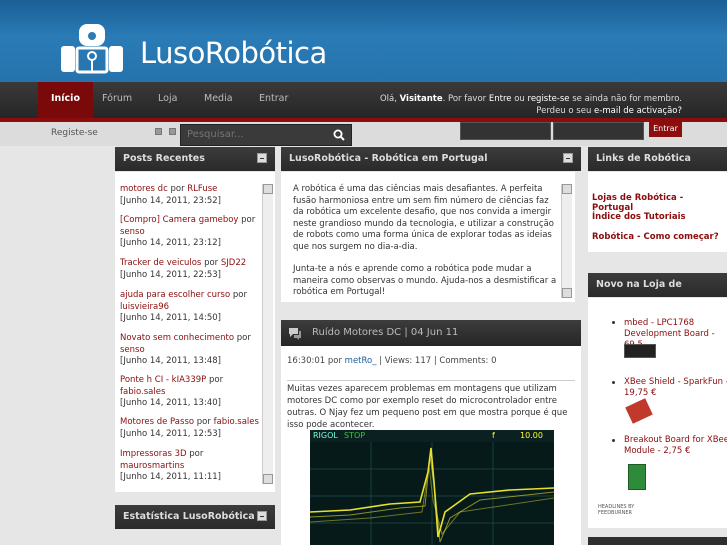 This screenshot has width=727, height=545. Describe the element at coordinates (627, 99) in the screenshot. I see `not-member-text: se ainda não for membro.` at that location.